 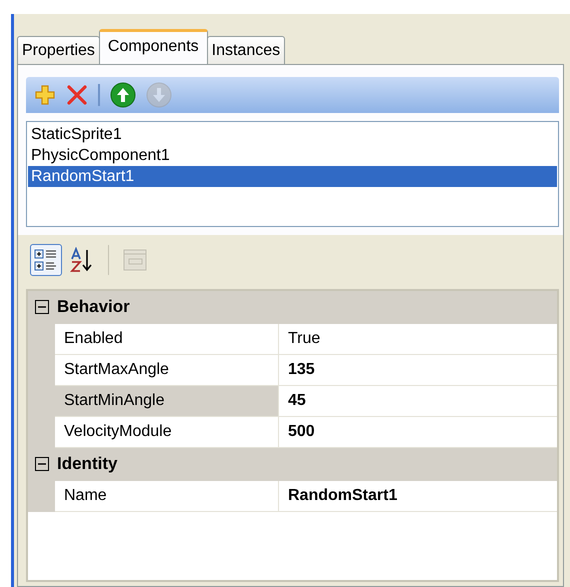 I want to click on tab: Instances, so click(x=246, y=50).